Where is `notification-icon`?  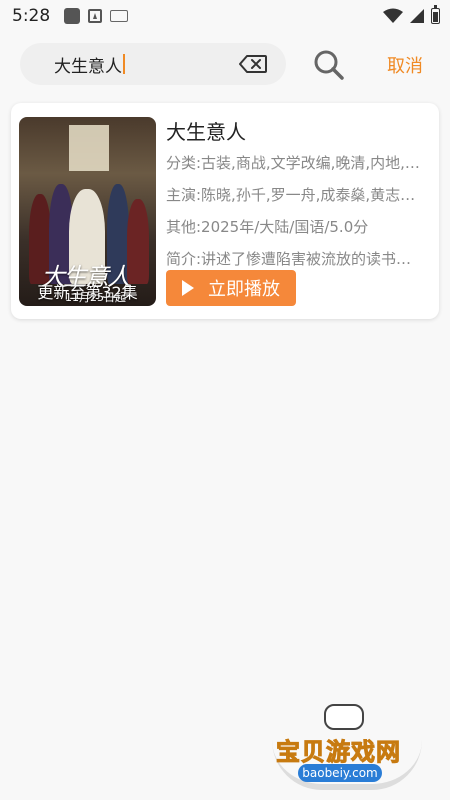 notification-icon is located at coordinates (72, 16).